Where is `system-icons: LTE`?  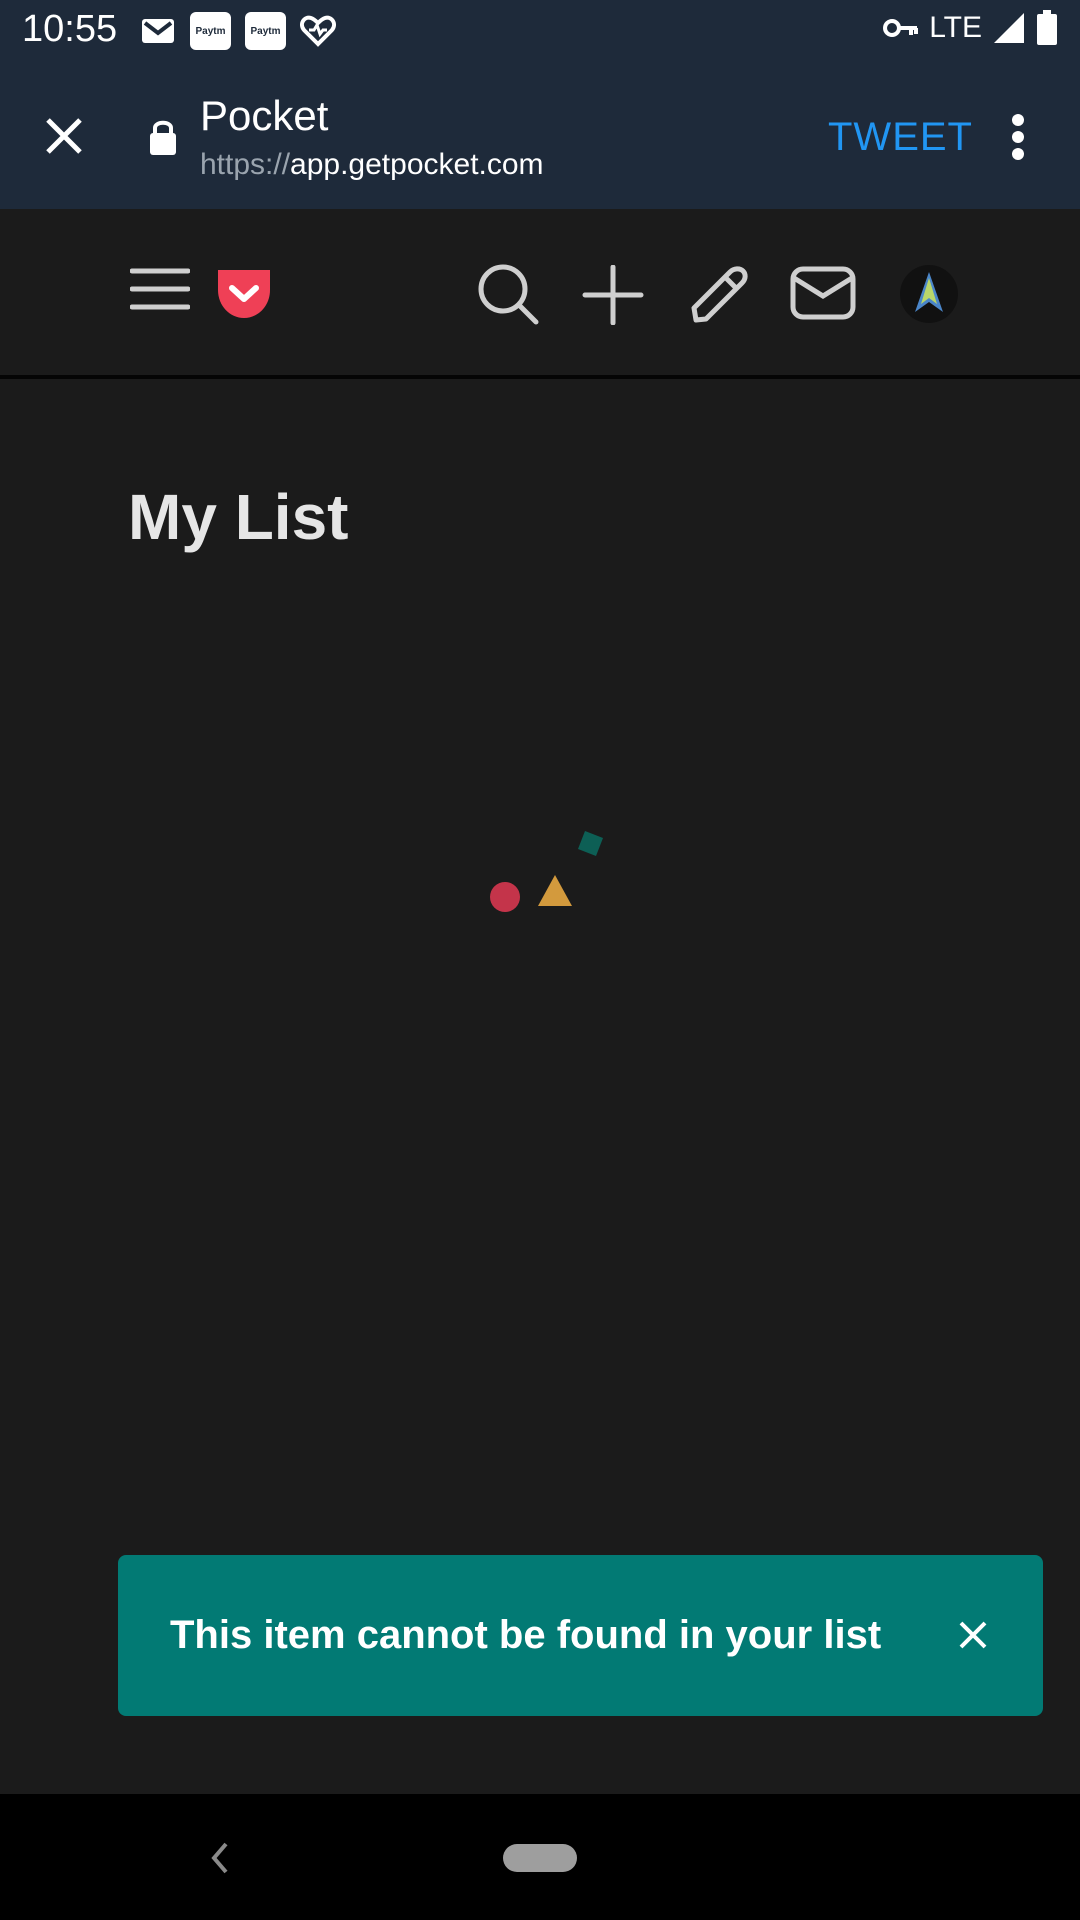 system-icons: LTE is located at coordinates (970, 28).